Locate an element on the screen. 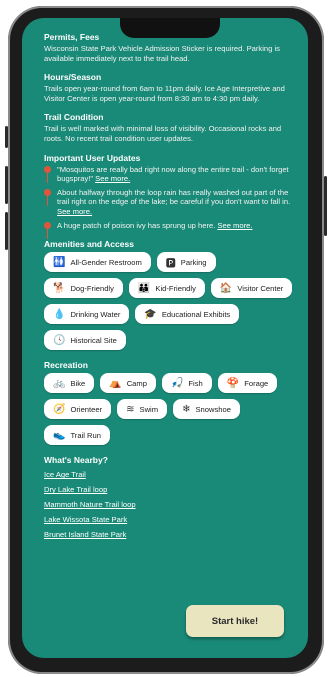 The image size is (332, 677). start-hike-button: Start hike! is located at coordinates (235, 621).